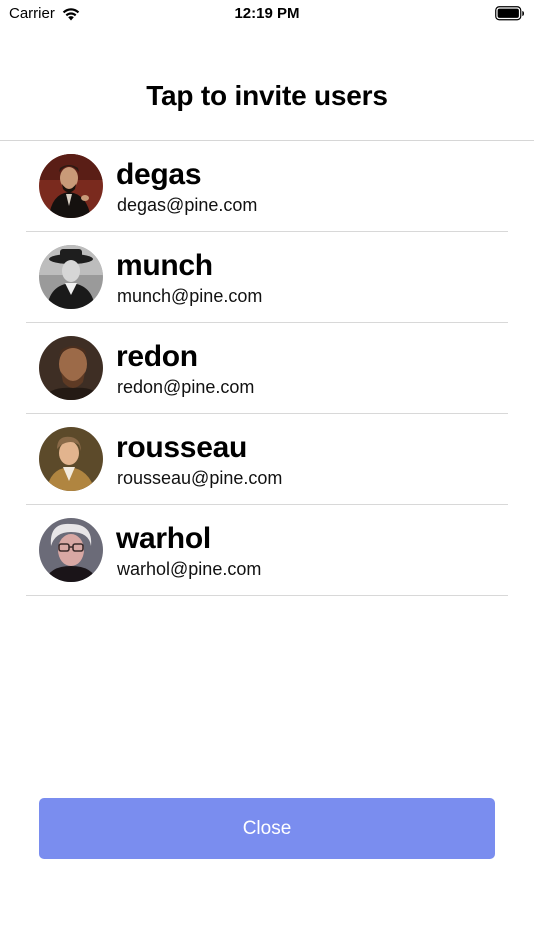 This screenshot has width=534, height=950. I want to click on close-button: Close, so click(267, 828).